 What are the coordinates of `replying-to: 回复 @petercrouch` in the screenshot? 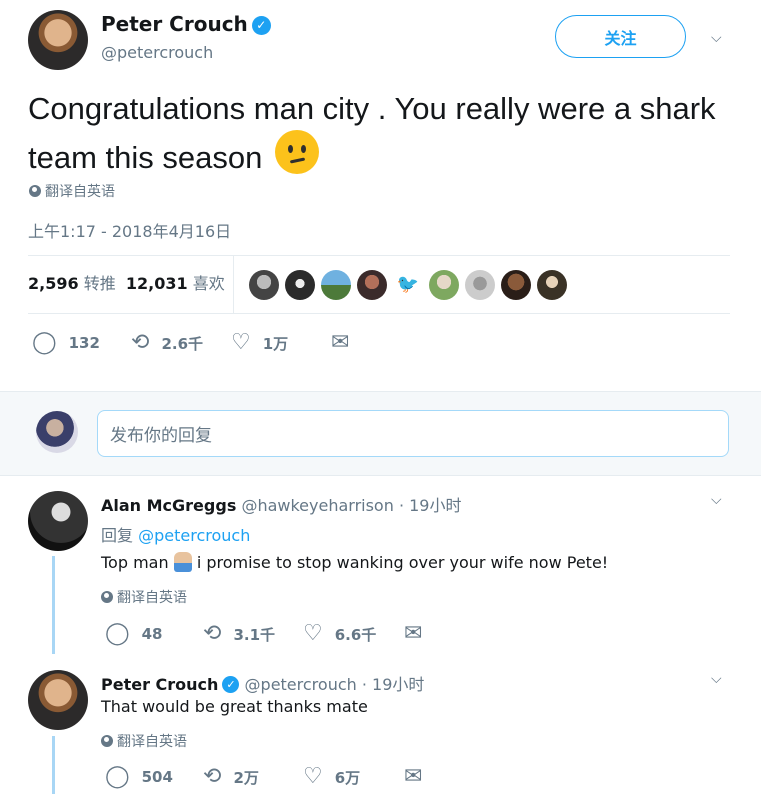 It's located at (176, 535).